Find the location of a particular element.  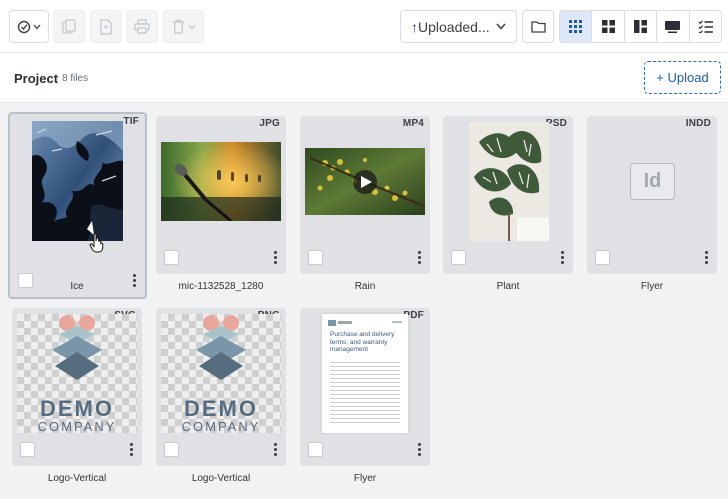

view-grid-small-button is located at coordinates (576, 26).